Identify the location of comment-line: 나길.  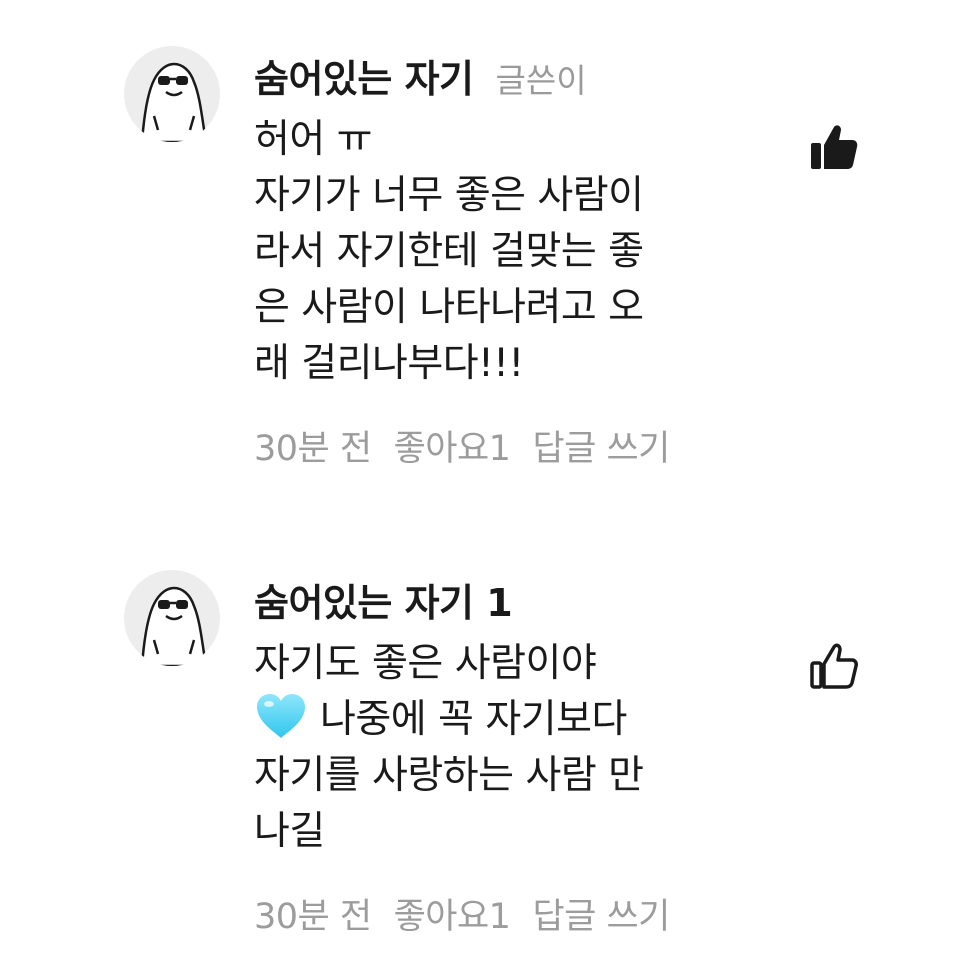
(289, 831).